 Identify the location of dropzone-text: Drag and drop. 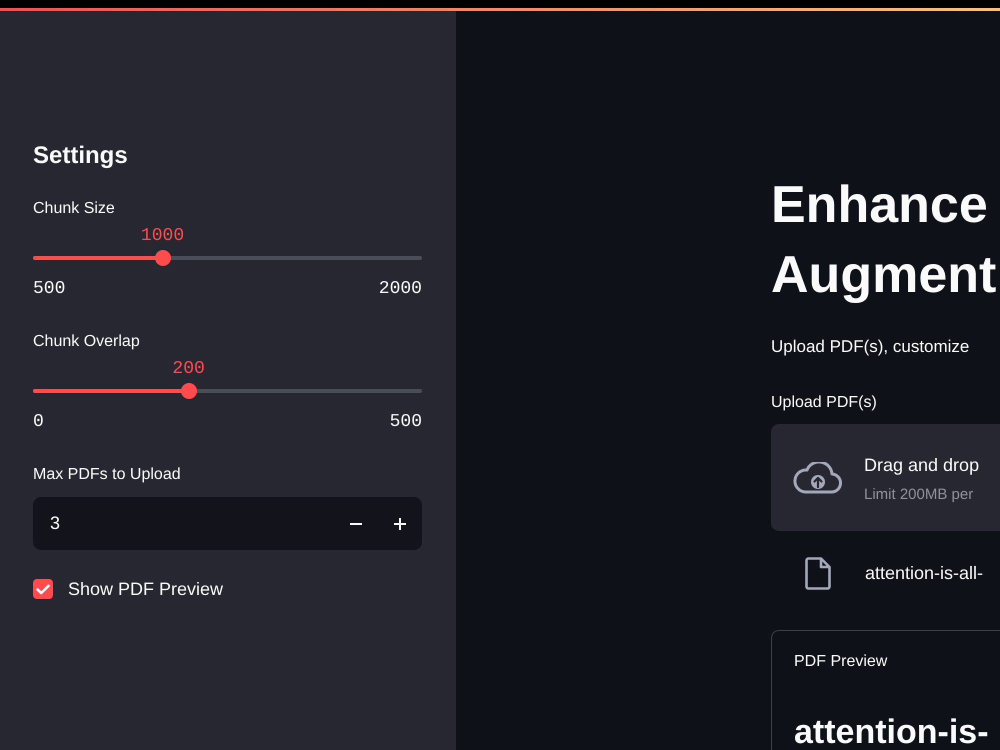
(922, 465).